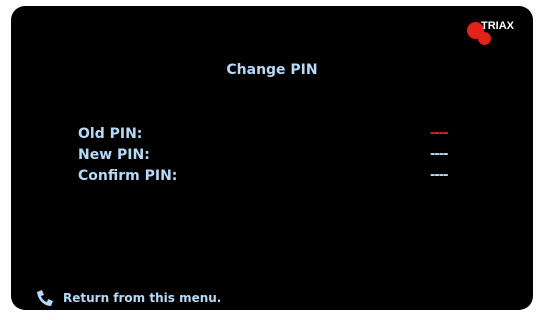 The height and width of the screenshot is (320, 541). What do you see at coordinates (439, 154) in the screenshot?
I see `new-pin-input: ----` at bounding box center [439, 154].